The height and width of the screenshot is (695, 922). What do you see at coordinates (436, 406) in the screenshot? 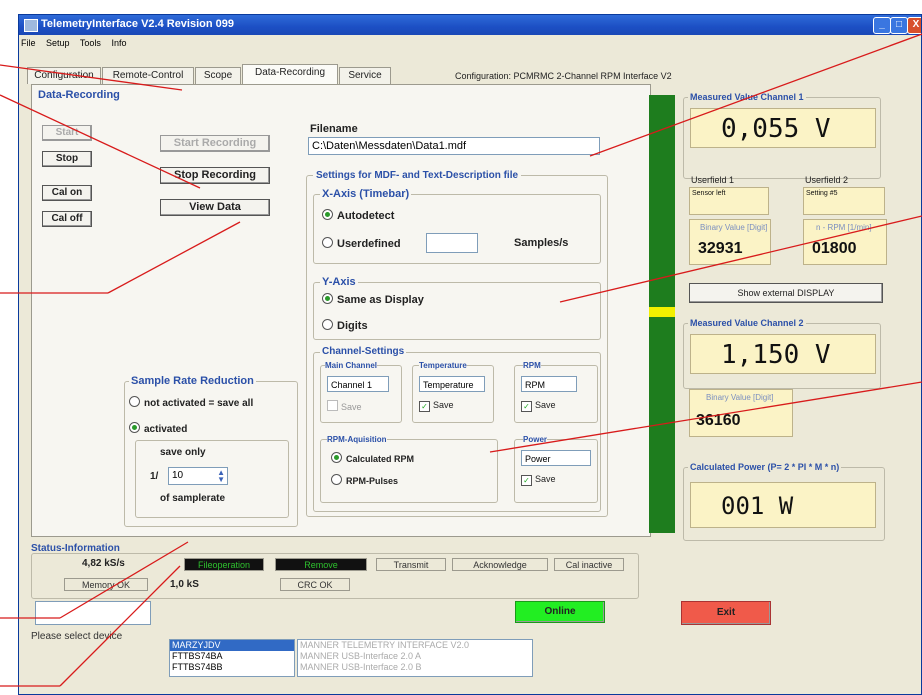
I see `temperature-save-checkbox: ✓ Save` at bounding box center [436, 406].